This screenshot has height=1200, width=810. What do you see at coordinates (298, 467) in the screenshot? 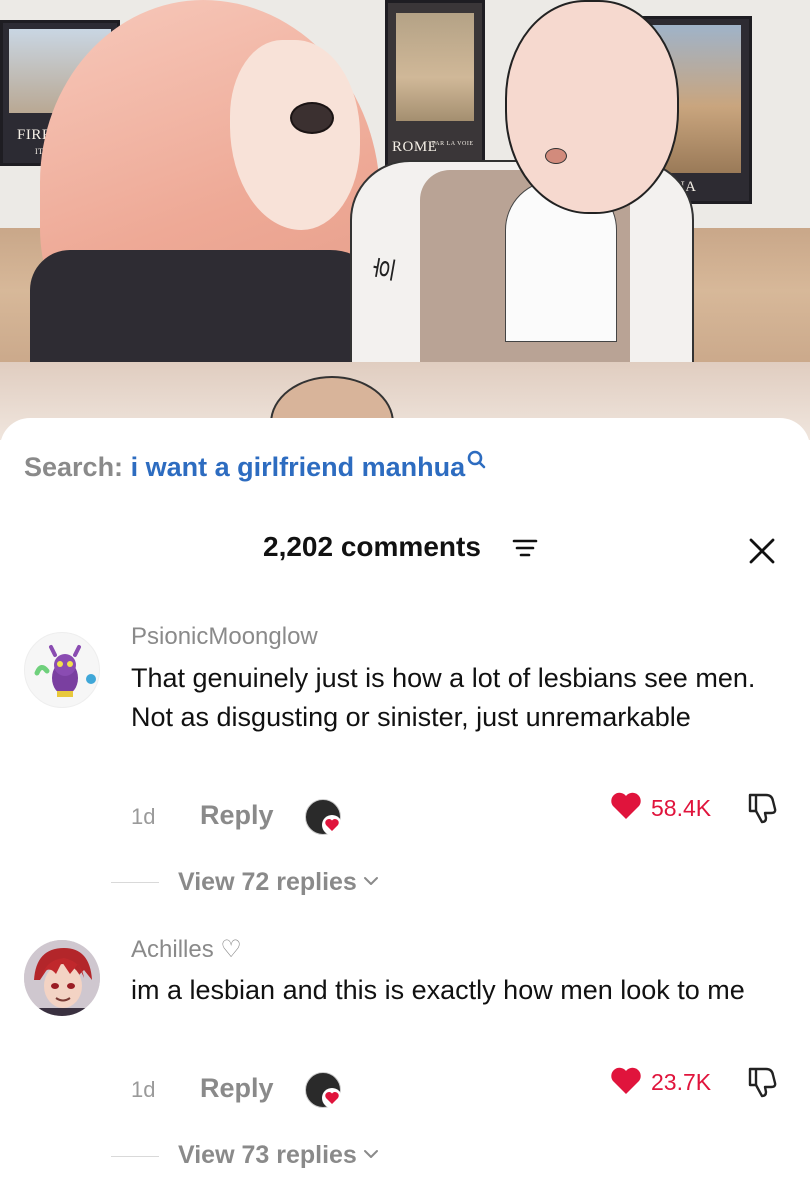
I see `search-query-link: i want a girlfriend manhua` at bounding box center [298, 467].